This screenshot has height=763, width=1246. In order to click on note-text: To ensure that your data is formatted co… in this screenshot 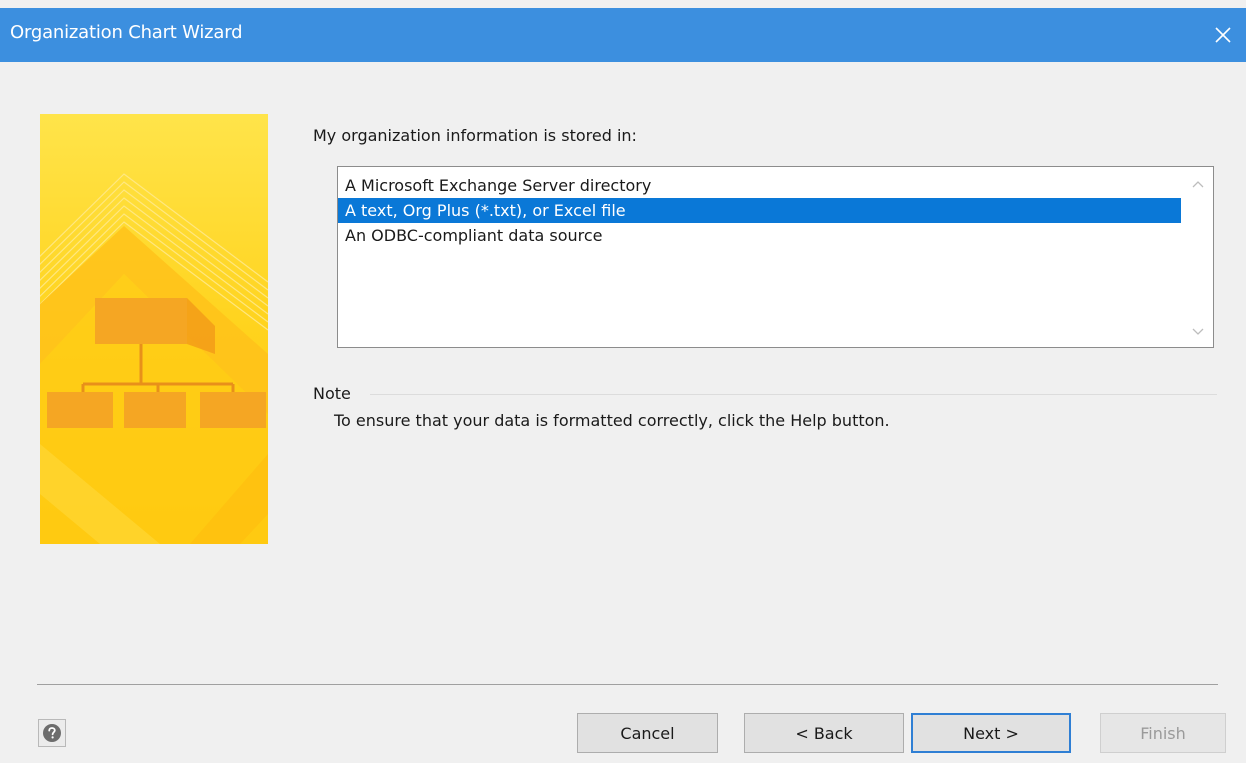, I will do `click(612, 420)`.